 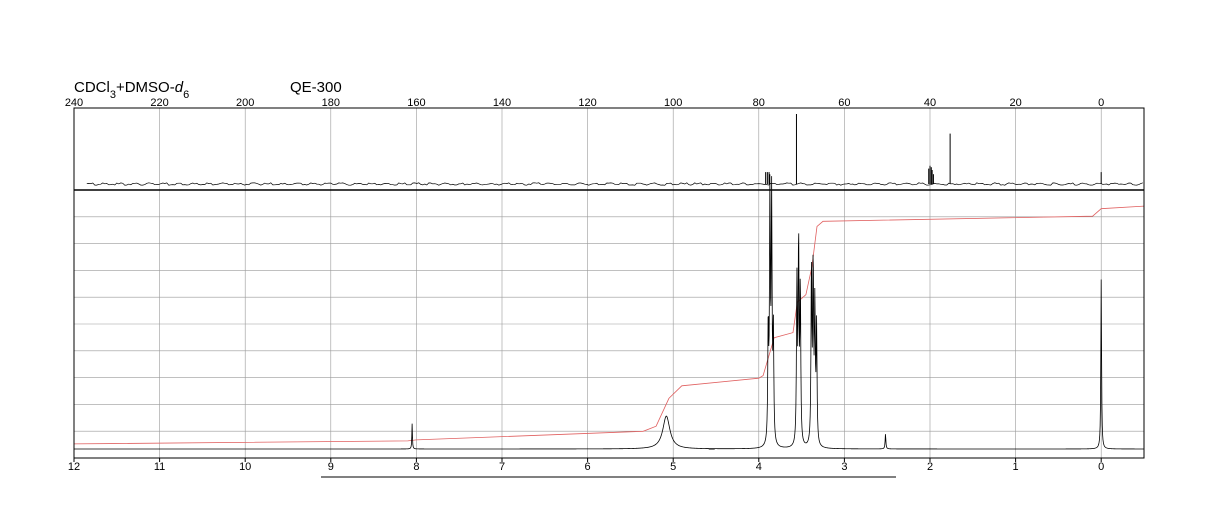 What do you see at coordinates (587, 103) in the screenshot?
I see `c13-tick-label: 120` at bounding box center [587, 103].